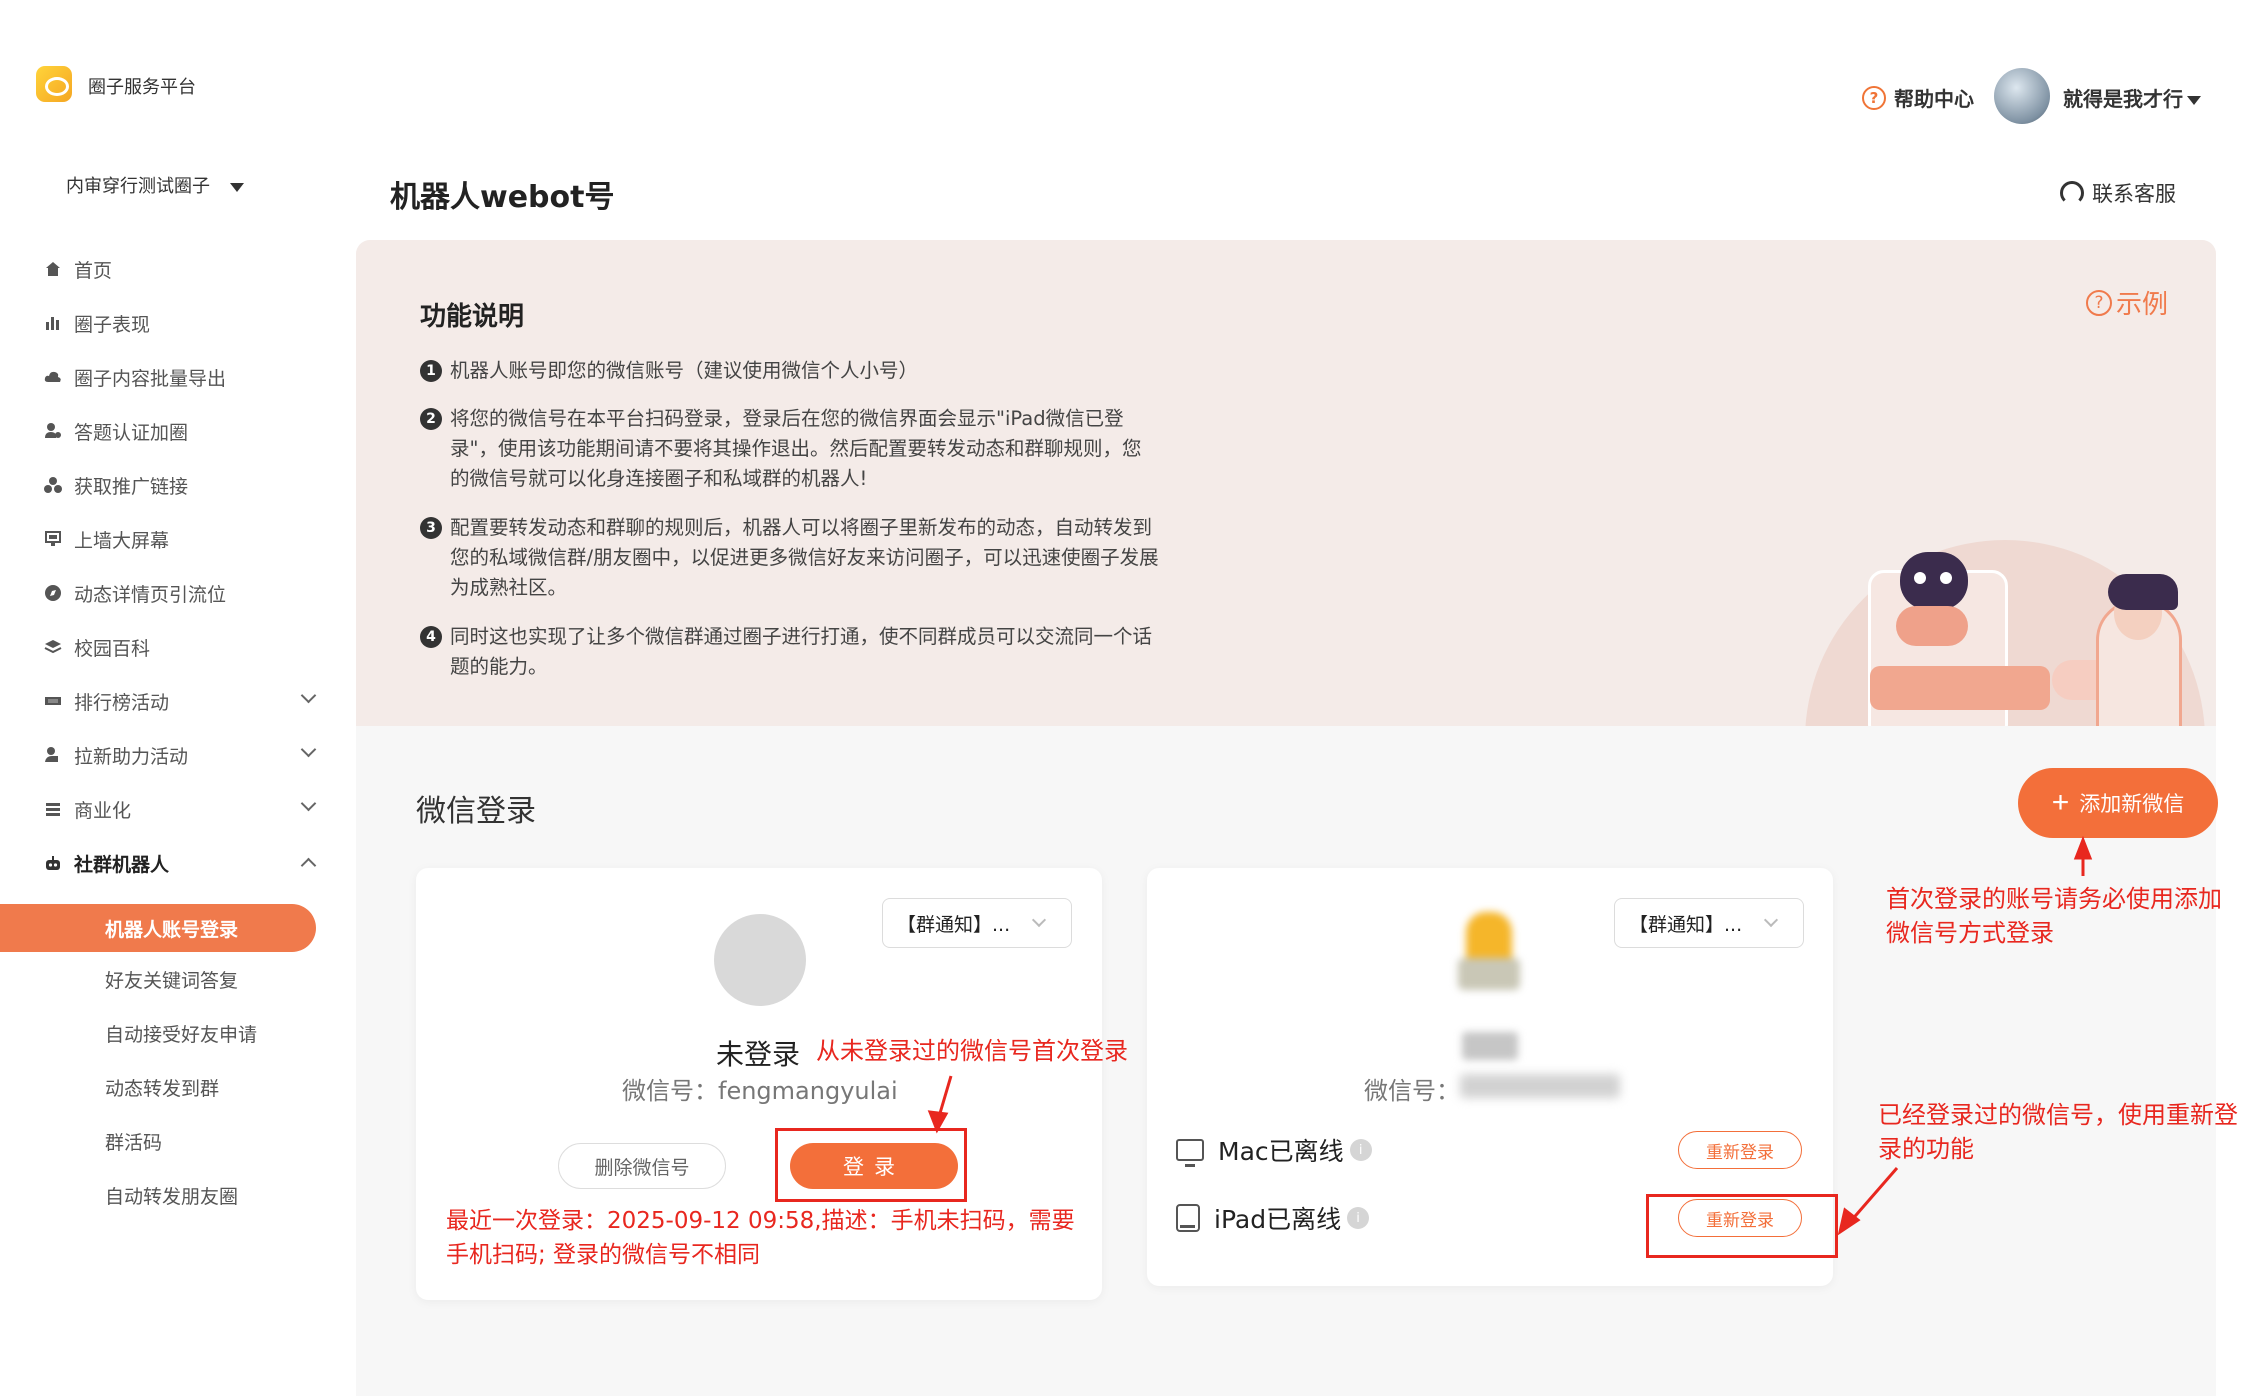 The width and height of the screenshot is (2245, 1396). Describe the element at coordinates (1510, 1035) in the screenshot. I see `annotation-arrows` at that location.